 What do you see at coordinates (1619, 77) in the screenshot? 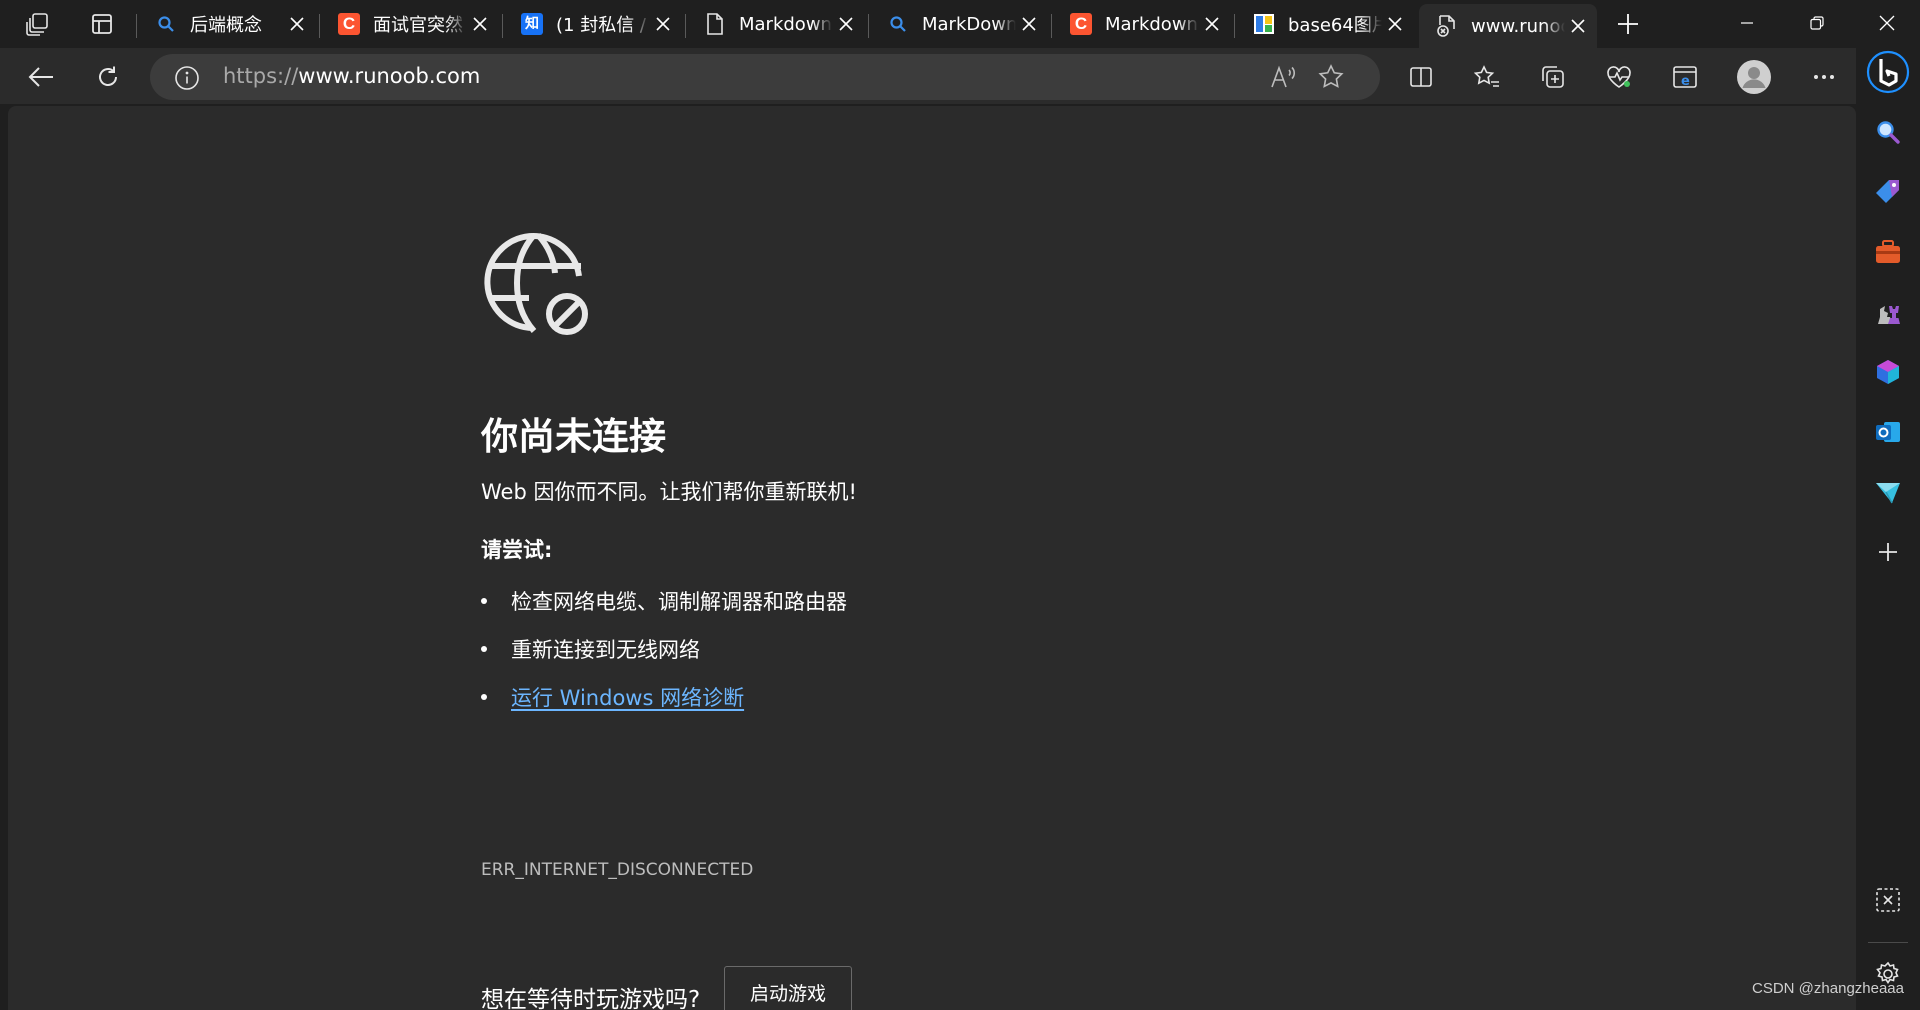
I see `browser-essentials-button` at bounding box center [1619, 77].